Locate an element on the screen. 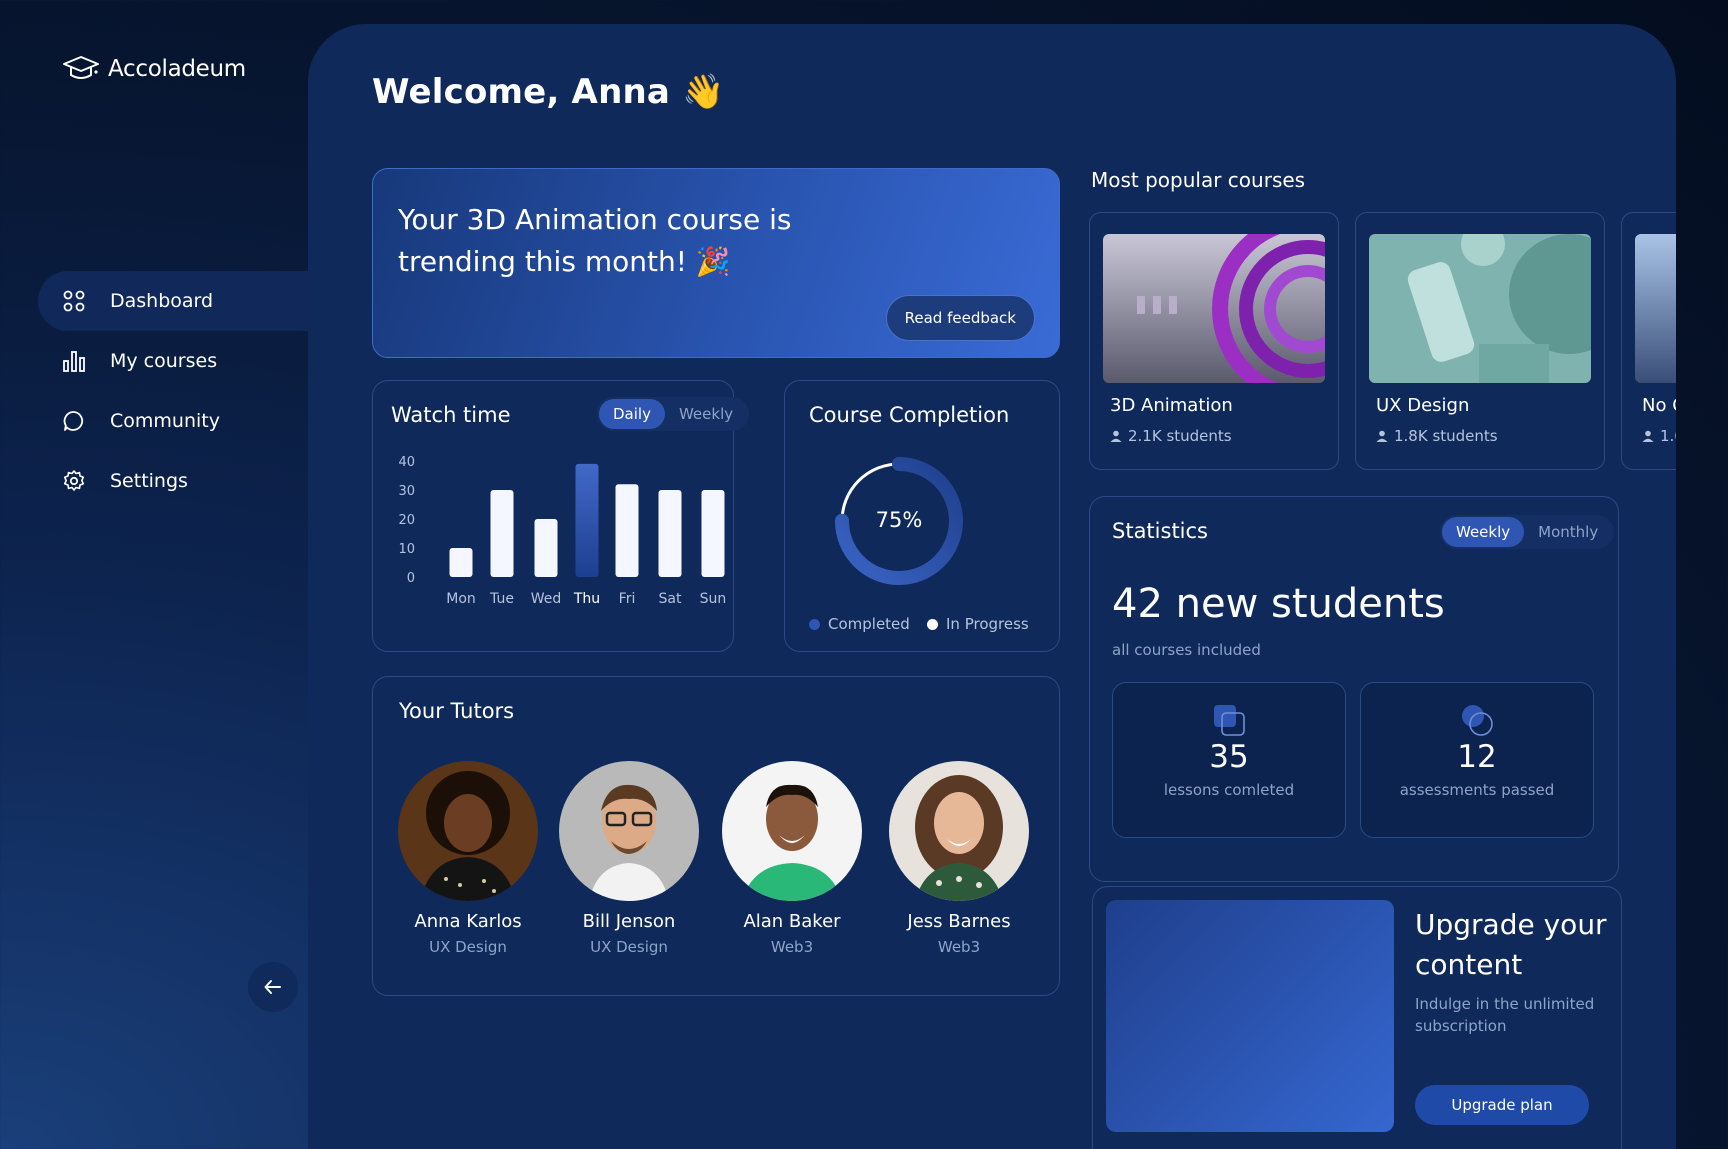 The image size is (1728, 1149). tutor-anna-karlos: Anna Karlos UX Design is located at coordinates (468, 858).